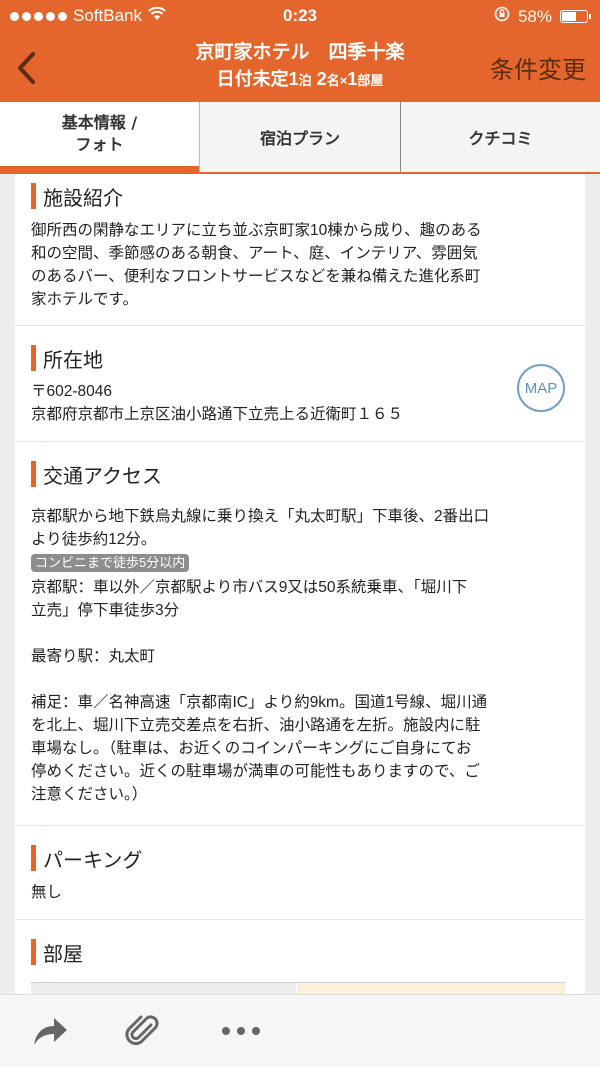 Image resolution: width=600 pixels, height=1067 pixels. Describe the element at coordinates (249, 587) in the screenshot. I see `access-line: 京都駅：車以外／京都駅より市バス9又は50系統乗車、「堀川下` at that location.